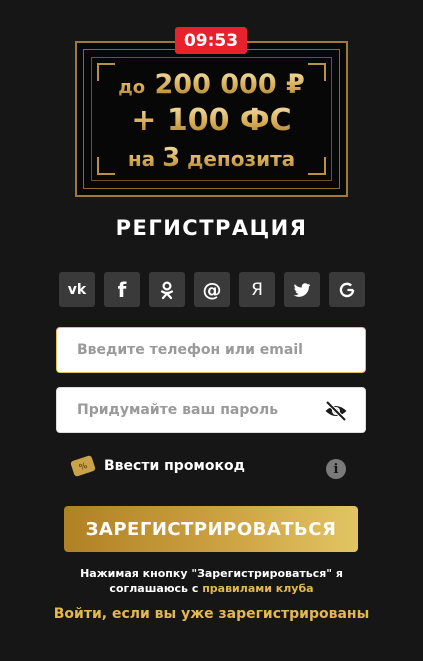 Image resolution: width=423 pixels, height=661 pixels. I want to click on vk-icon: vk, so click(77, 289).